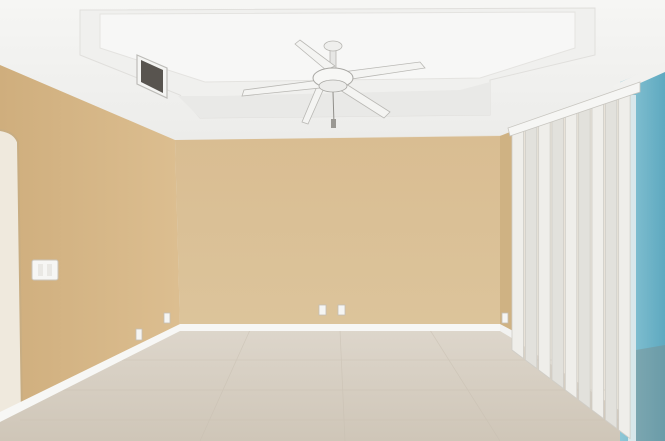 This screenshot has width=665, height=441. Describe the element at coordinates (45, 270) in the screenshot. I see `light-switch-icon` at that location.